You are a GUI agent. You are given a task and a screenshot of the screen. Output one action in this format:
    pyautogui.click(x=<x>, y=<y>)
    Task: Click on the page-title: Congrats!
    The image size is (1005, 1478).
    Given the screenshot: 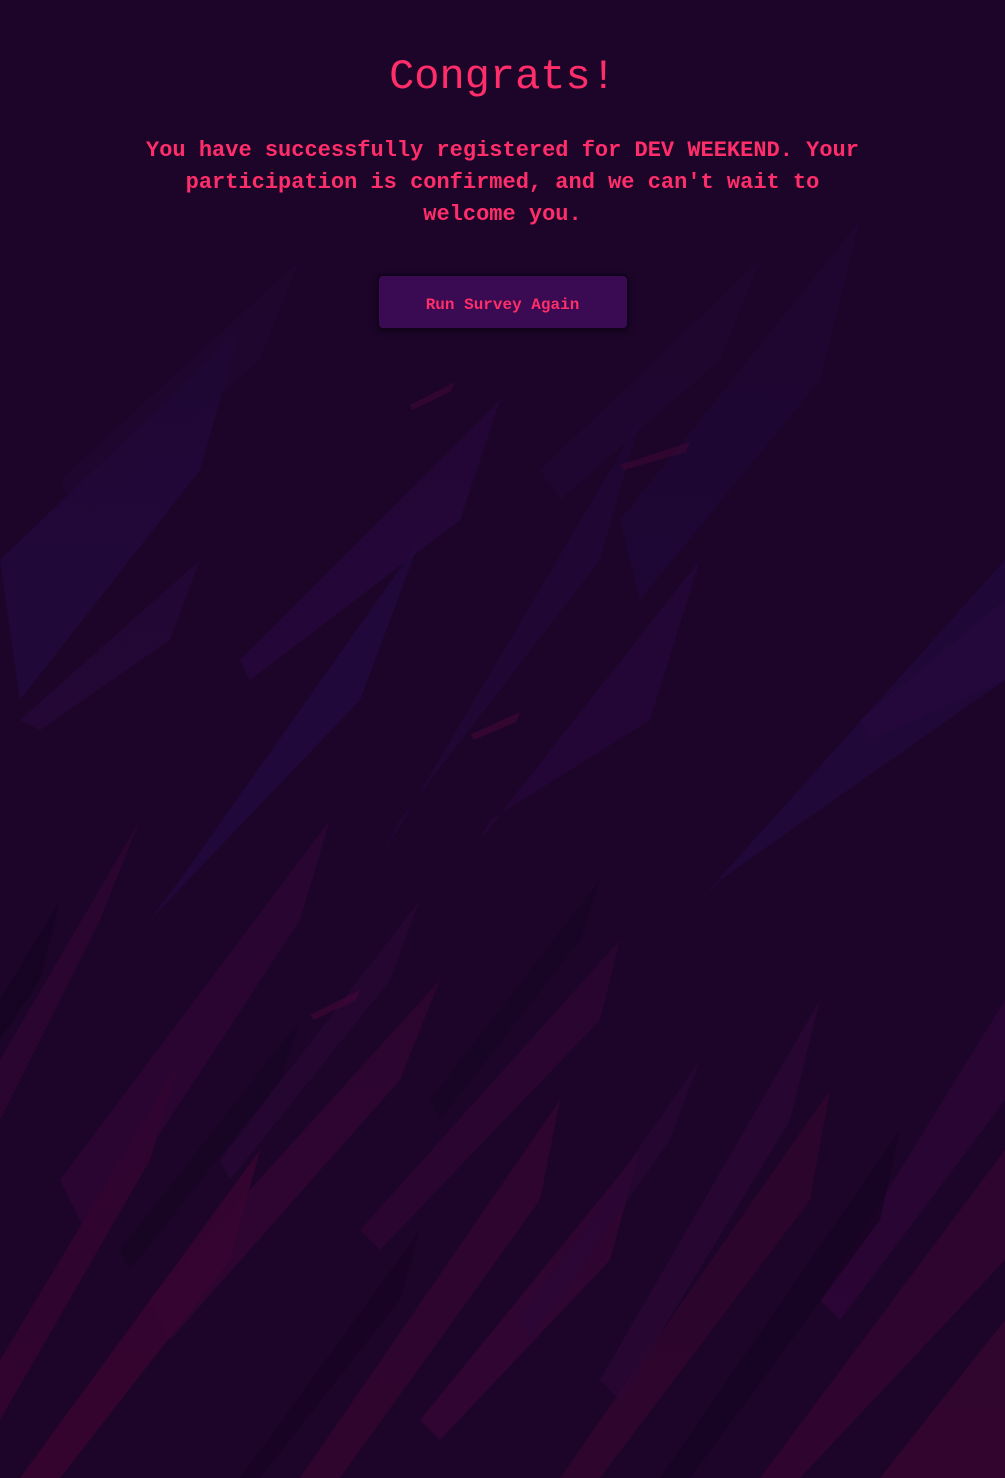 What is the action you would take?
    pyautogui.click(x=502, y=77)
    